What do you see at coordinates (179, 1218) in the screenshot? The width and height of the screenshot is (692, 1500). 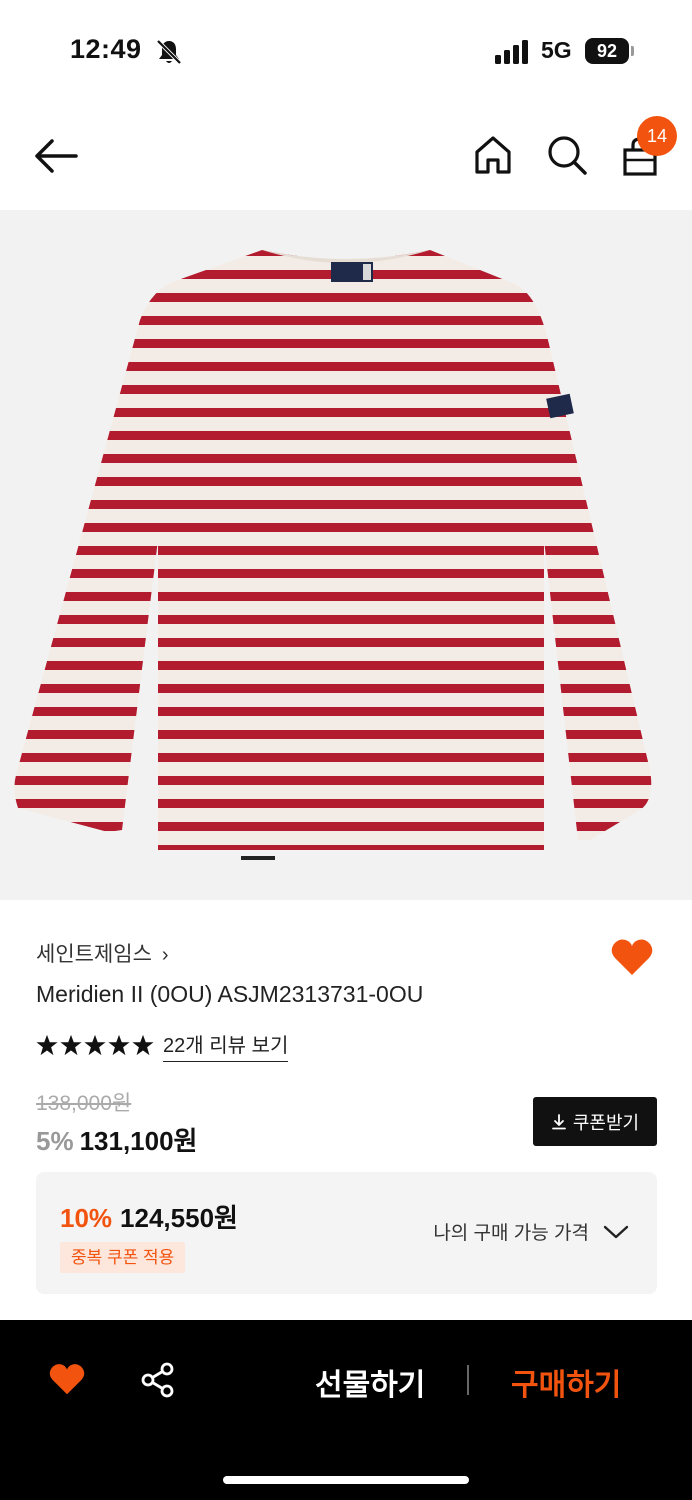 I see `my-price: 124,550원` at bounding box center [179, 1218].